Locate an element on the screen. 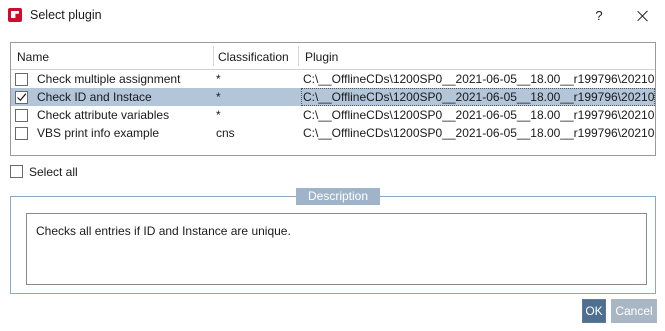 The width and height of the screenshot is (665, 331). plugin-name: Check ID and Instace is located at coordinates (94, 97).